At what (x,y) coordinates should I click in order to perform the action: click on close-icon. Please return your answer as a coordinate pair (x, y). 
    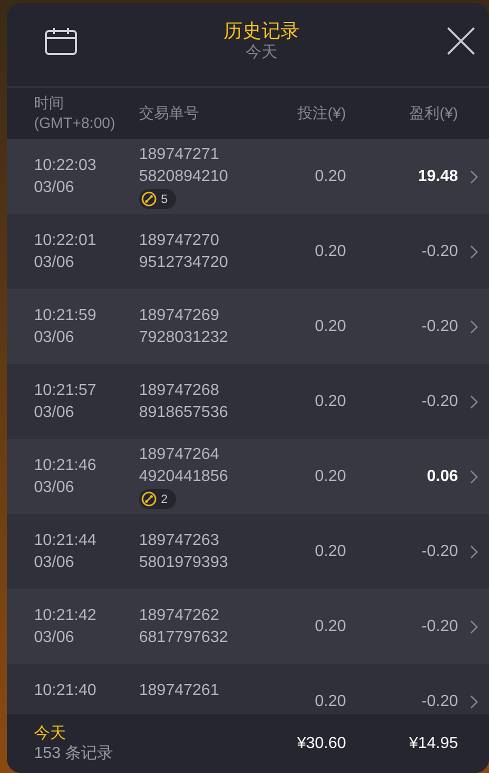
    Looking at the image, I should click on (461, 41).